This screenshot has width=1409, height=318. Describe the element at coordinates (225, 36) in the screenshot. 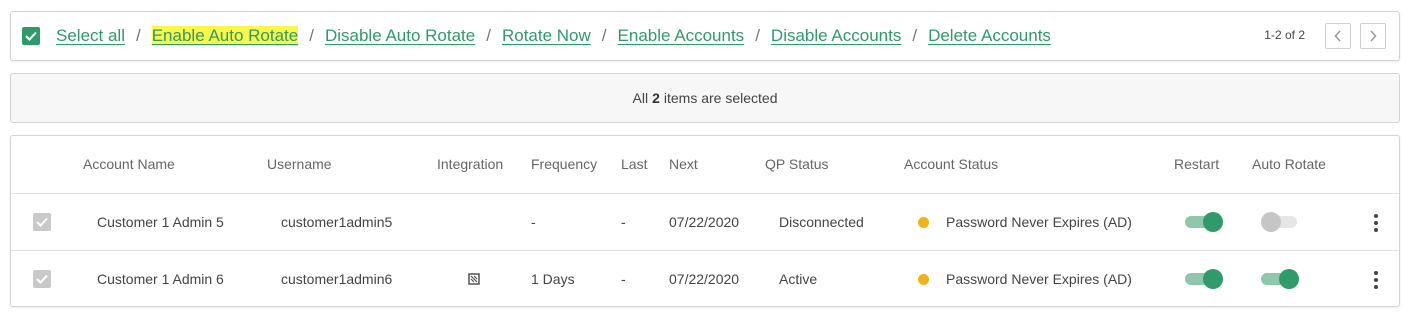

I see `enable-auto-rotate-link: Enable Auto Rotate` at that location.